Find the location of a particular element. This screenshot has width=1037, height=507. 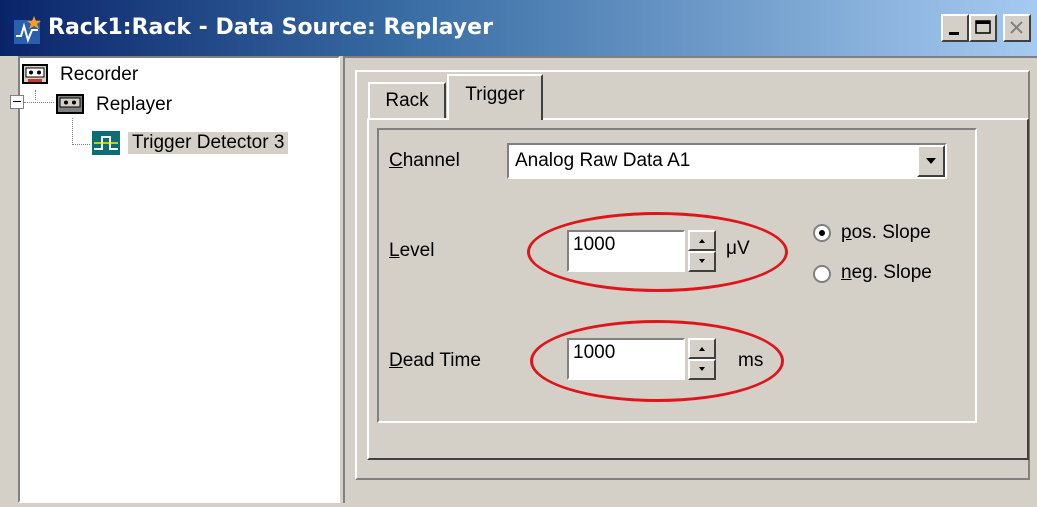

pos-slope-radio is located at coordinates (822, 233).